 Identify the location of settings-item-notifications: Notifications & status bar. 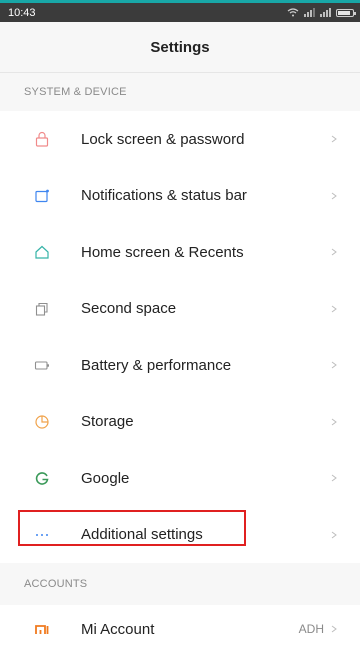
(180, 196).